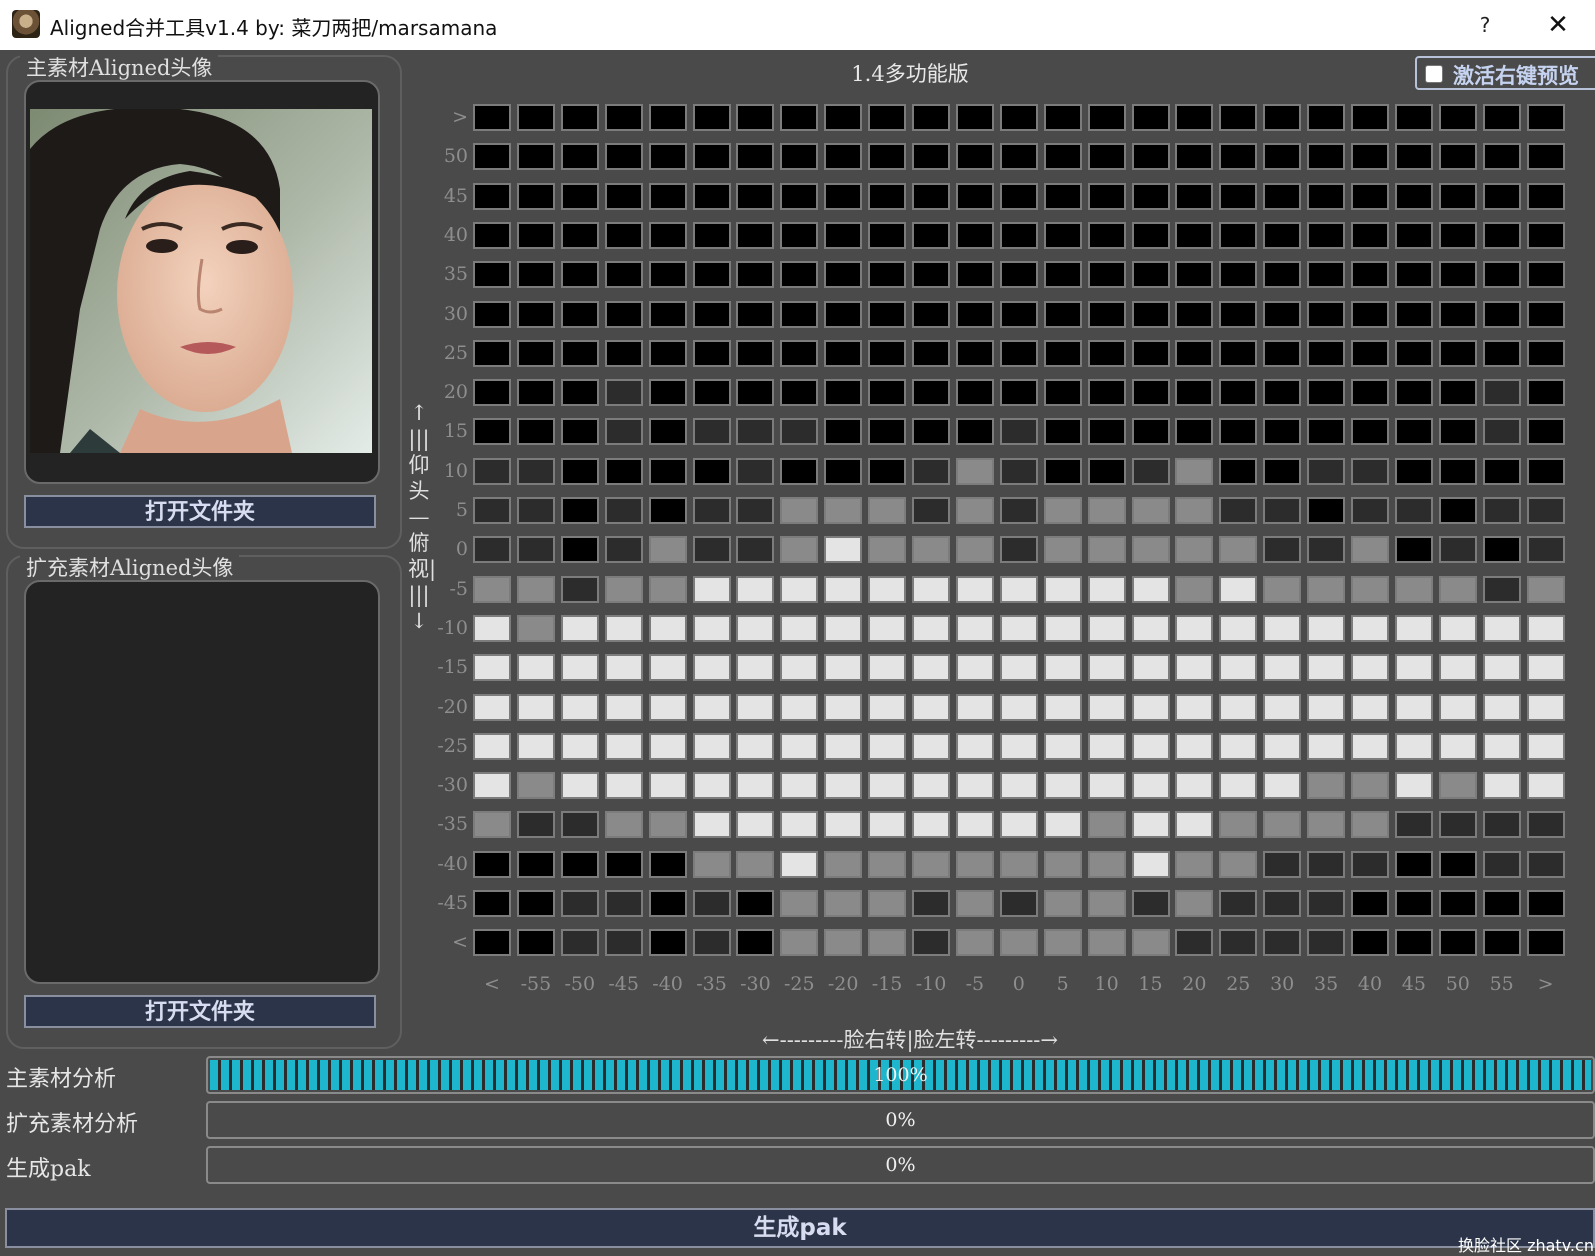 The height and width of the screenshot is (1256, 1595). I want to click on generate-pak-button: 生成pak, so click(800, 1228).